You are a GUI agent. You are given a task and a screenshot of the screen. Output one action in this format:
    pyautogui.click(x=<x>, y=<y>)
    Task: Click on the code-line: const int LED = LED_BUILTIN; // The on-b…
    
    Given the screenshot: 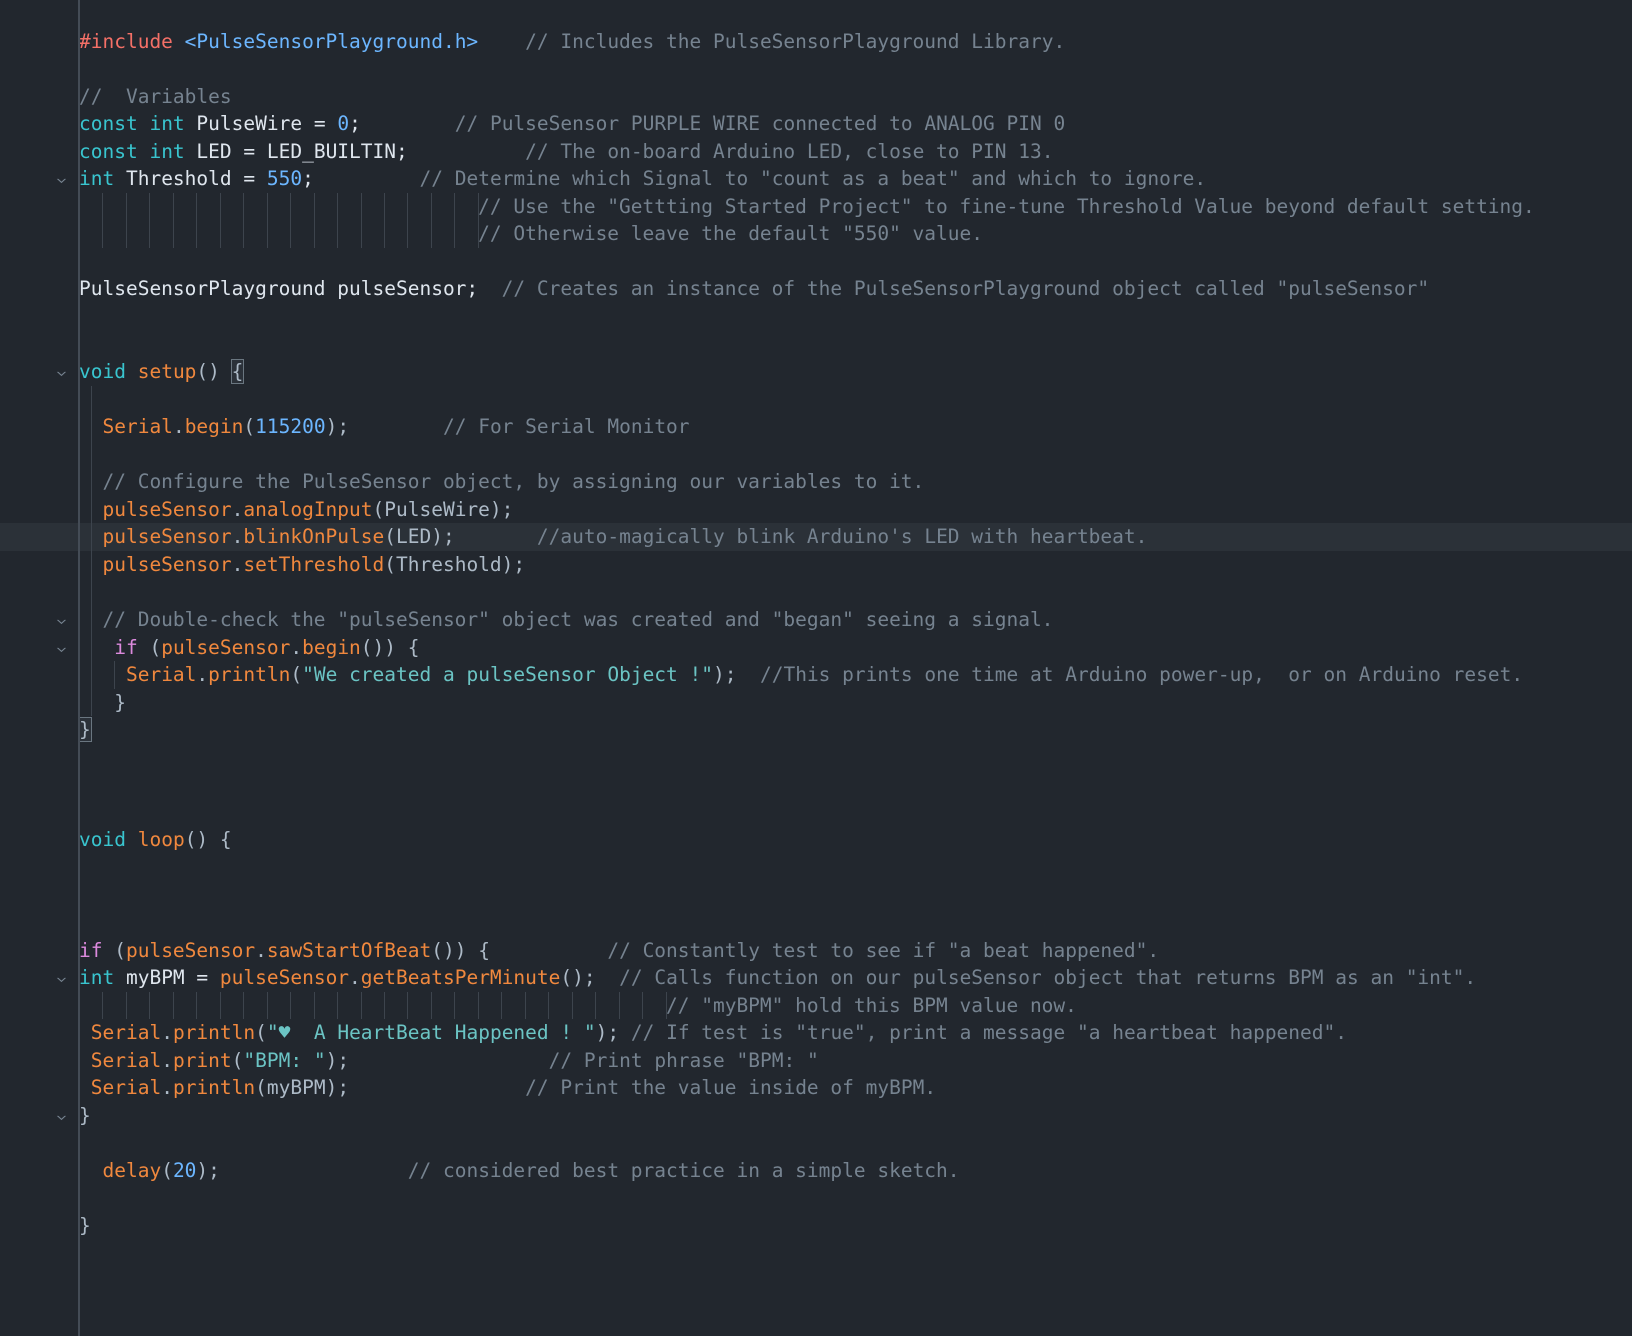 What is the action you would take?
    pyautogui.click(x=816, y=152)
    